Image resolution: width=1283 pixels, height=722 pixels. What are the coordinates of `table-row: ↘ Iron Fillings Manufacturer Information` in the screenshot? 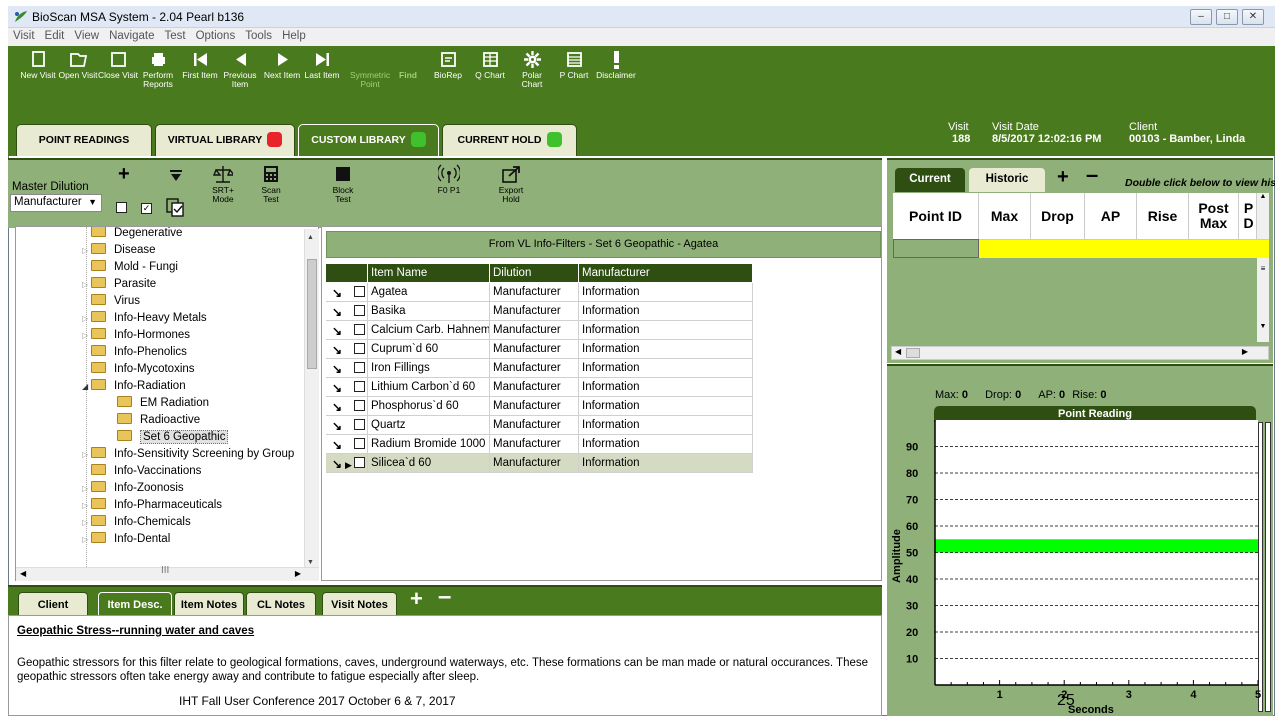 It's located at (541, 368).